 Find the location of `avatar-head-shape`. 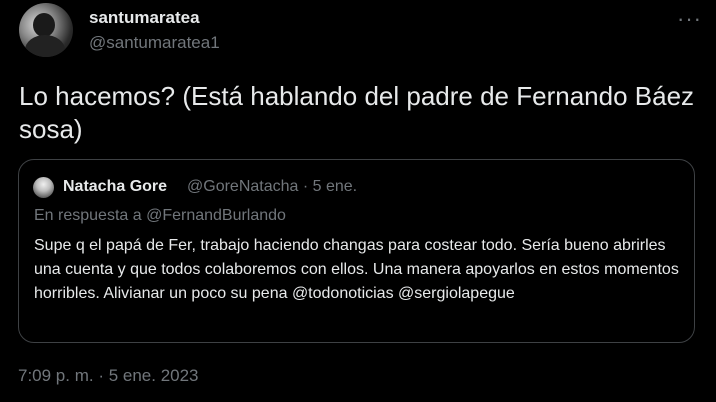

avatar-head-shape is located at coordinates (44, 25).